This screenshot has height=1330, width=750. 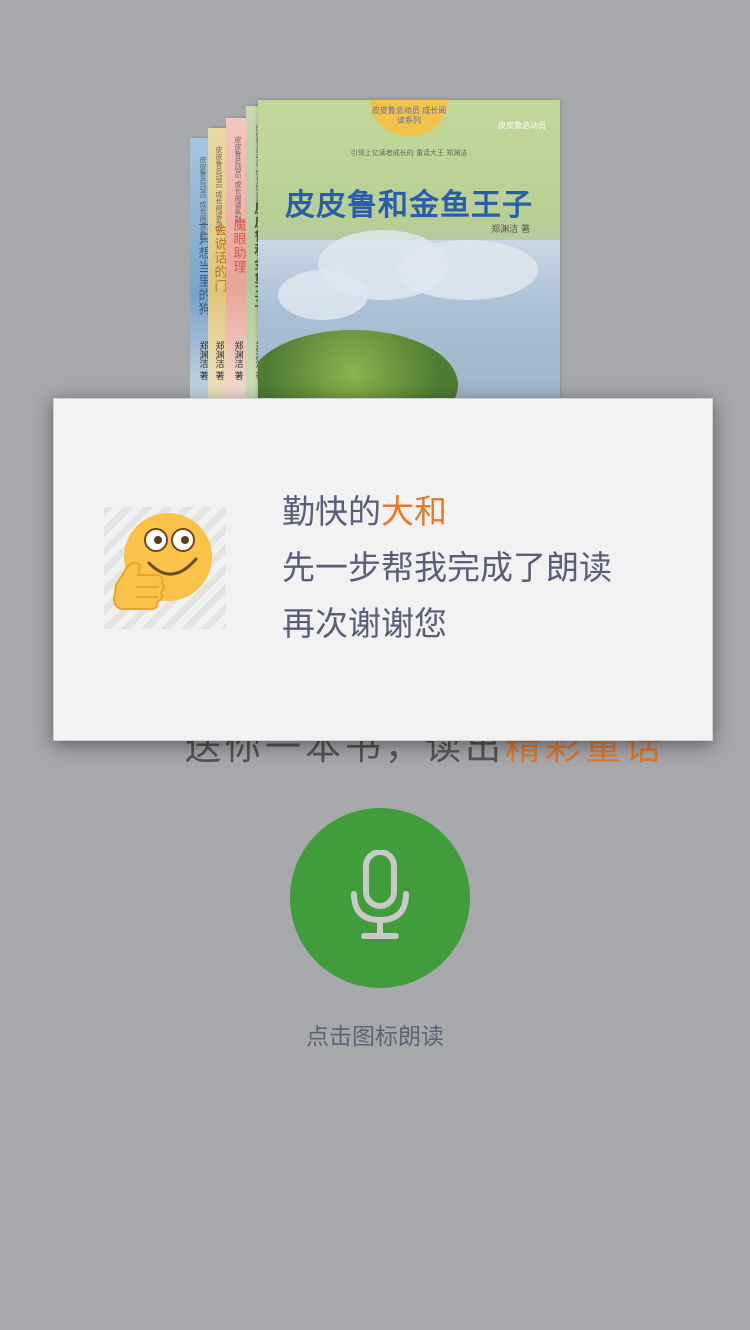 I want to click on cover-title: 皮皮鲁和金鱼王子, so click(x=409, y=205).